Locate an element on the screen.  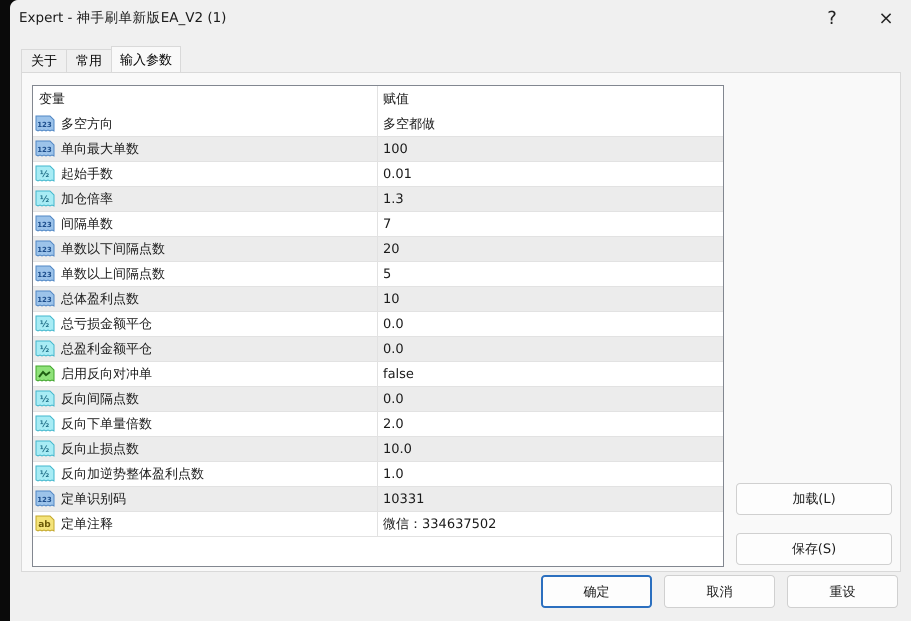
parameter-name: 起始手数 is located at coordinates (87, 174).